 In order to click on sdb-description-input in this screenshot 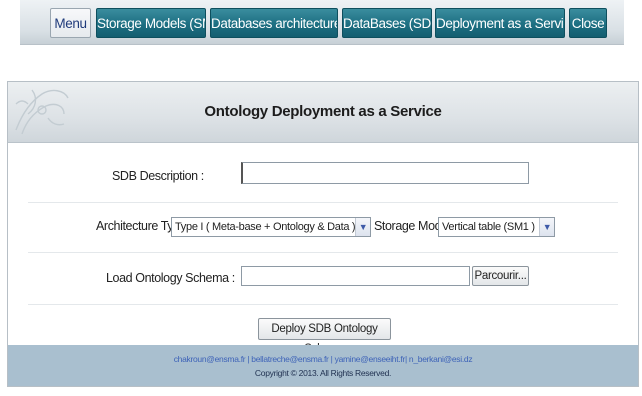, I will do `click(385, 173)`.